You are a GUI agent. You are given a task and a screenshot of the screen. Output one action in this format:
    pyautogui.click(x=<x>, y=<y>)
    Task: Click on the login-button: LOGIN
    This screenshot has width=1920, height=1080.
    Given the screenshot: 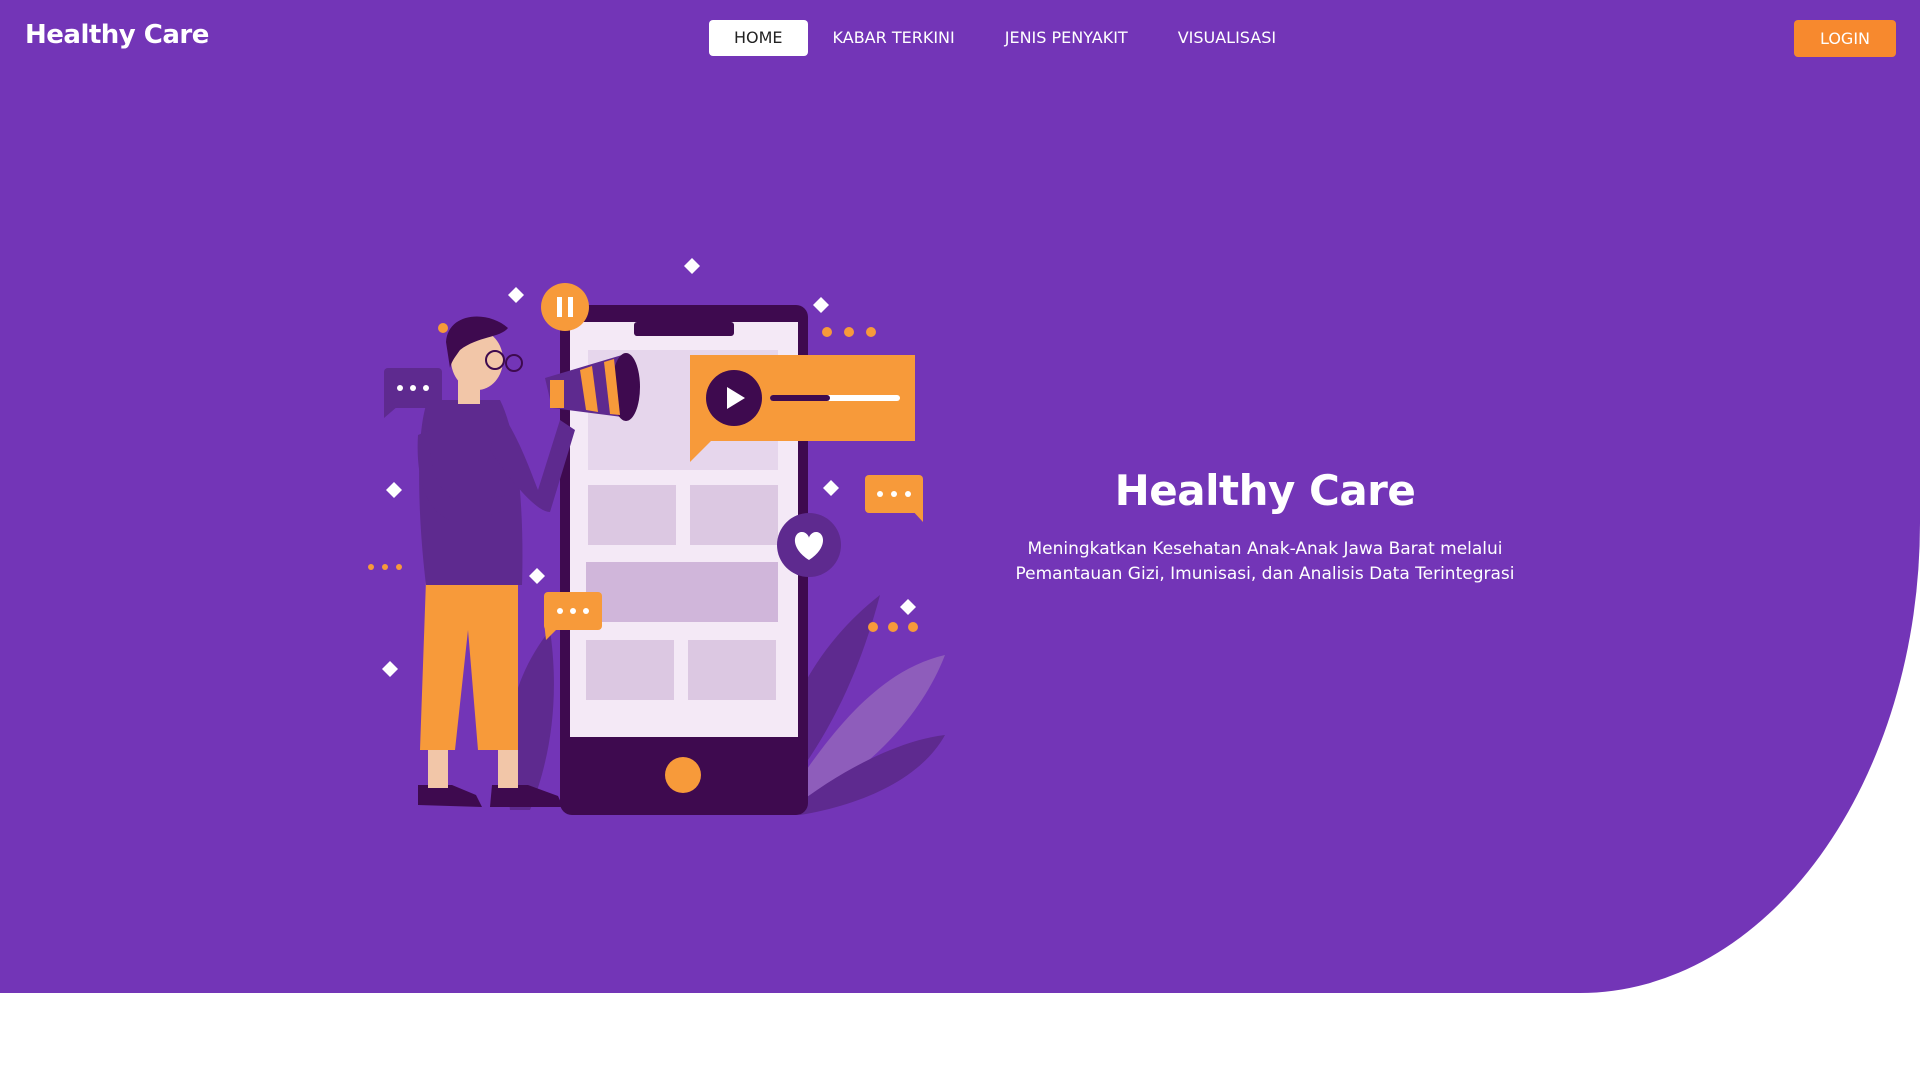 What is the action you would take?
    pyautogui.click(x=1845, y=38)
    